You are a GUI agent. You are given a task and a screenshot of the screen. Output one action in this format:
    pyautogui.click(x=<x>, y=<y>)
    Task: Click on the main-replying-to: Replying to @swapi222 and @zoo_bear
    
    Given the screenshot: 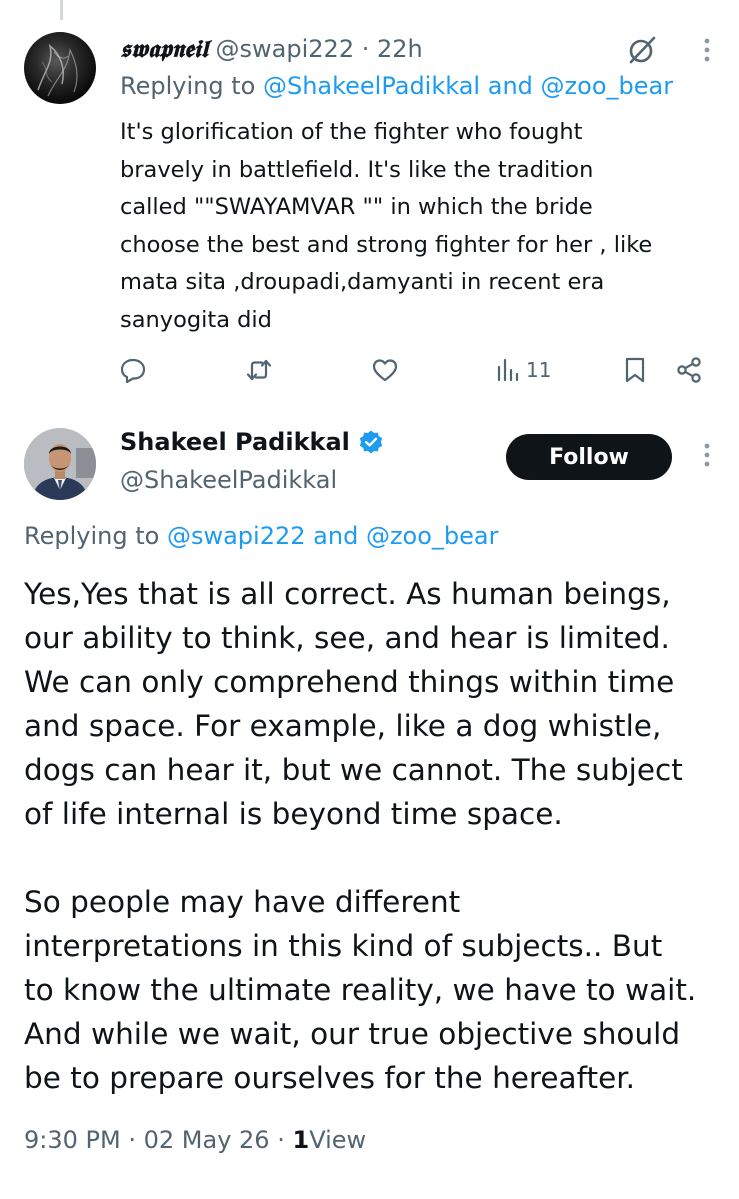 What is the action you would take?
    pyautogui.click(x=261, y=536)
    